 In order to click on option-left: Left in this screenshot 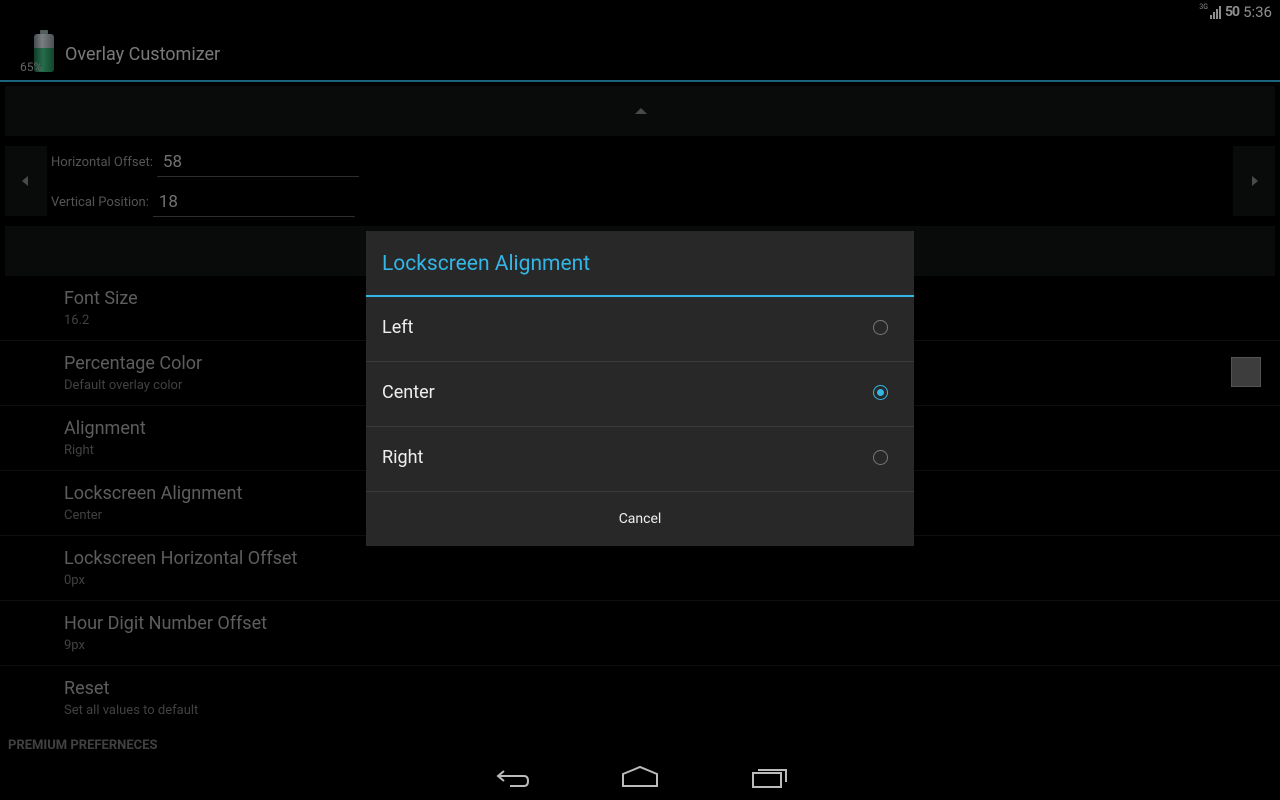, I will do `click(640, 329)`.